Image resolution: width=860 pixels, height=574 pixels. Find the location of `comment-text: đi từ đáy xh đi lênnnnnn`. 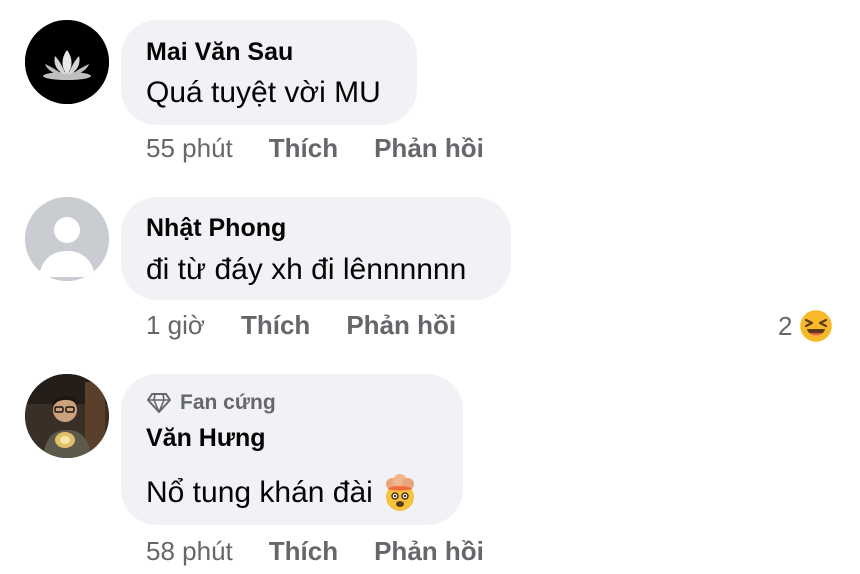

comment-text: đi từ đáy xh đi lênnnnnn is located at coordinates (306, 269).